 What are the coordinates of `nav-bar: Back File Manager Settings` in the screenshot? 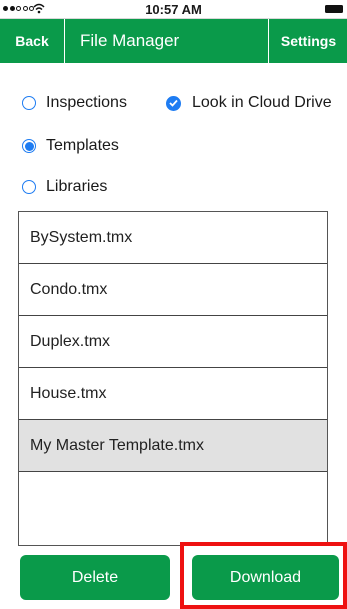 It's located at (173, 41).